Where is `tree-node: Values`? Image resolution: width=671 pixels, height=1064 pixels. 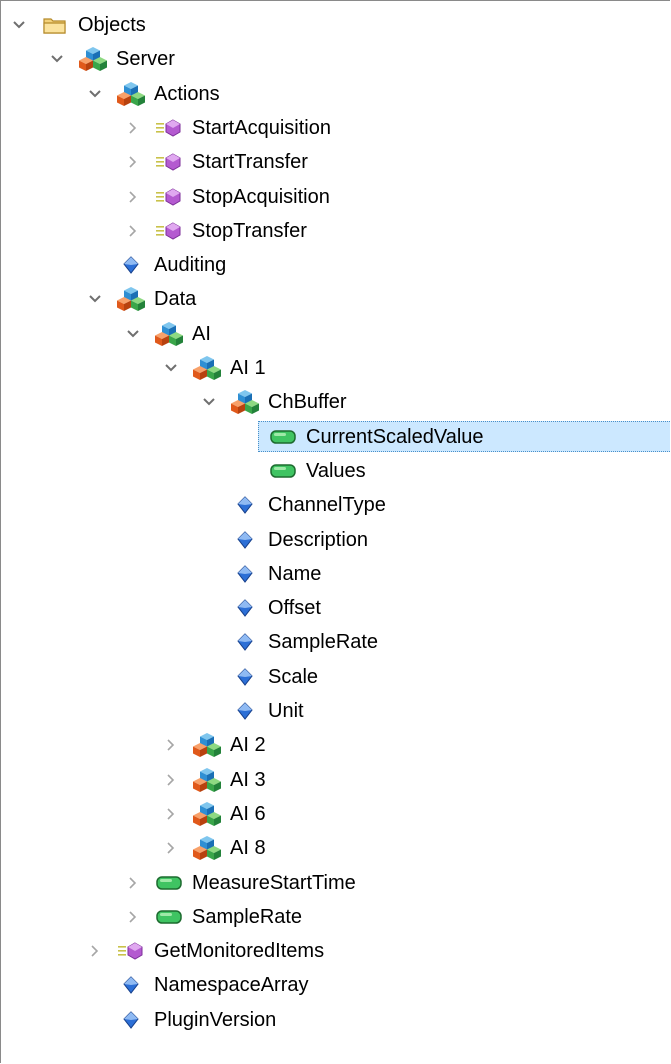 tree-node: Values is located at coordinates (335, 471).